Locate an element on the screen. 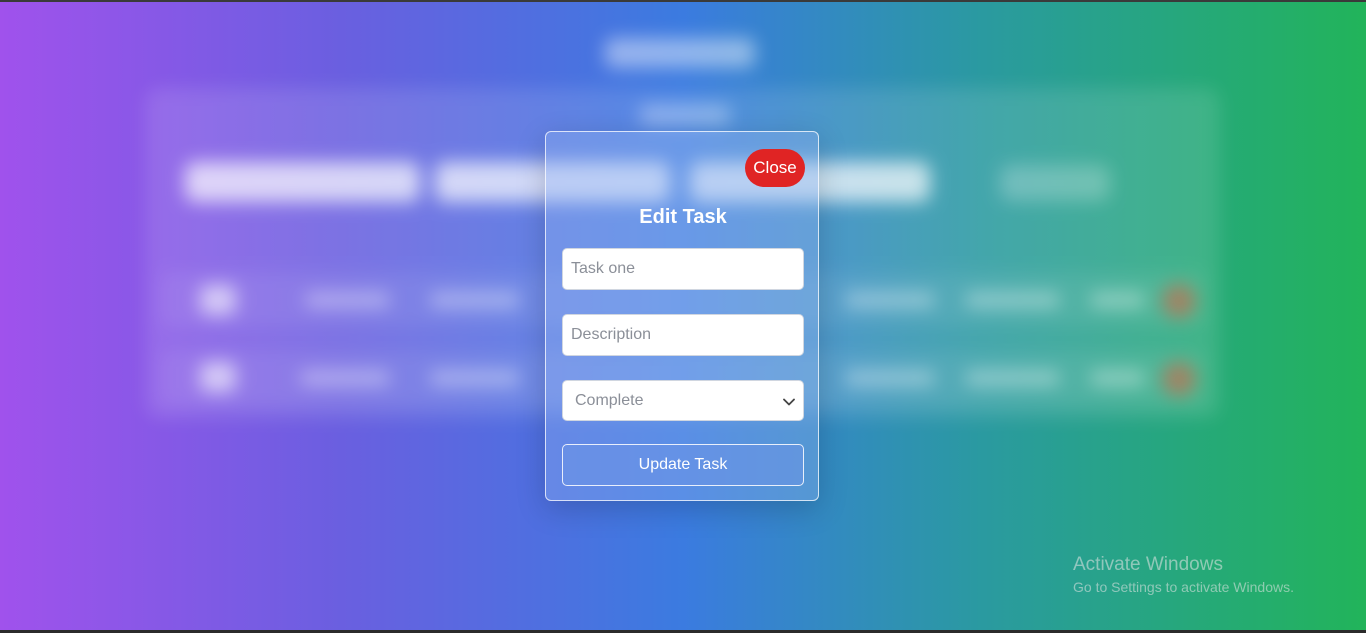  edit-task-modal: Close Edit Task Complete Update Task is located at coordinates (682, 316).